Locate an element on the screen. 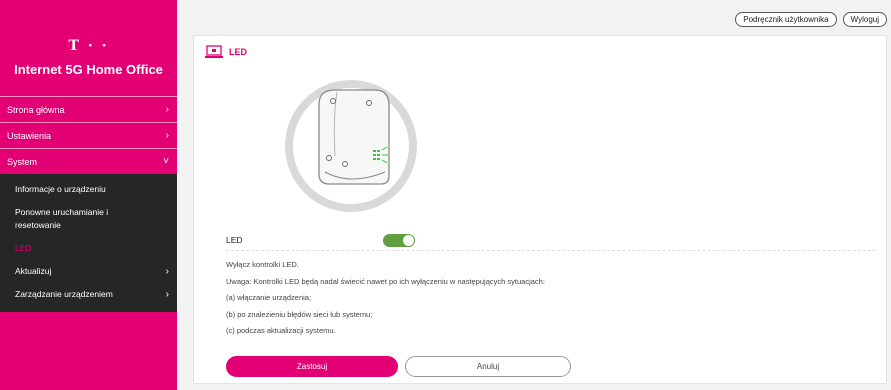 The height and width of the screenshot is (390, 891). top-bar: Podręcznik użytkownika Wyloguj is located at coordinates (811, 19).